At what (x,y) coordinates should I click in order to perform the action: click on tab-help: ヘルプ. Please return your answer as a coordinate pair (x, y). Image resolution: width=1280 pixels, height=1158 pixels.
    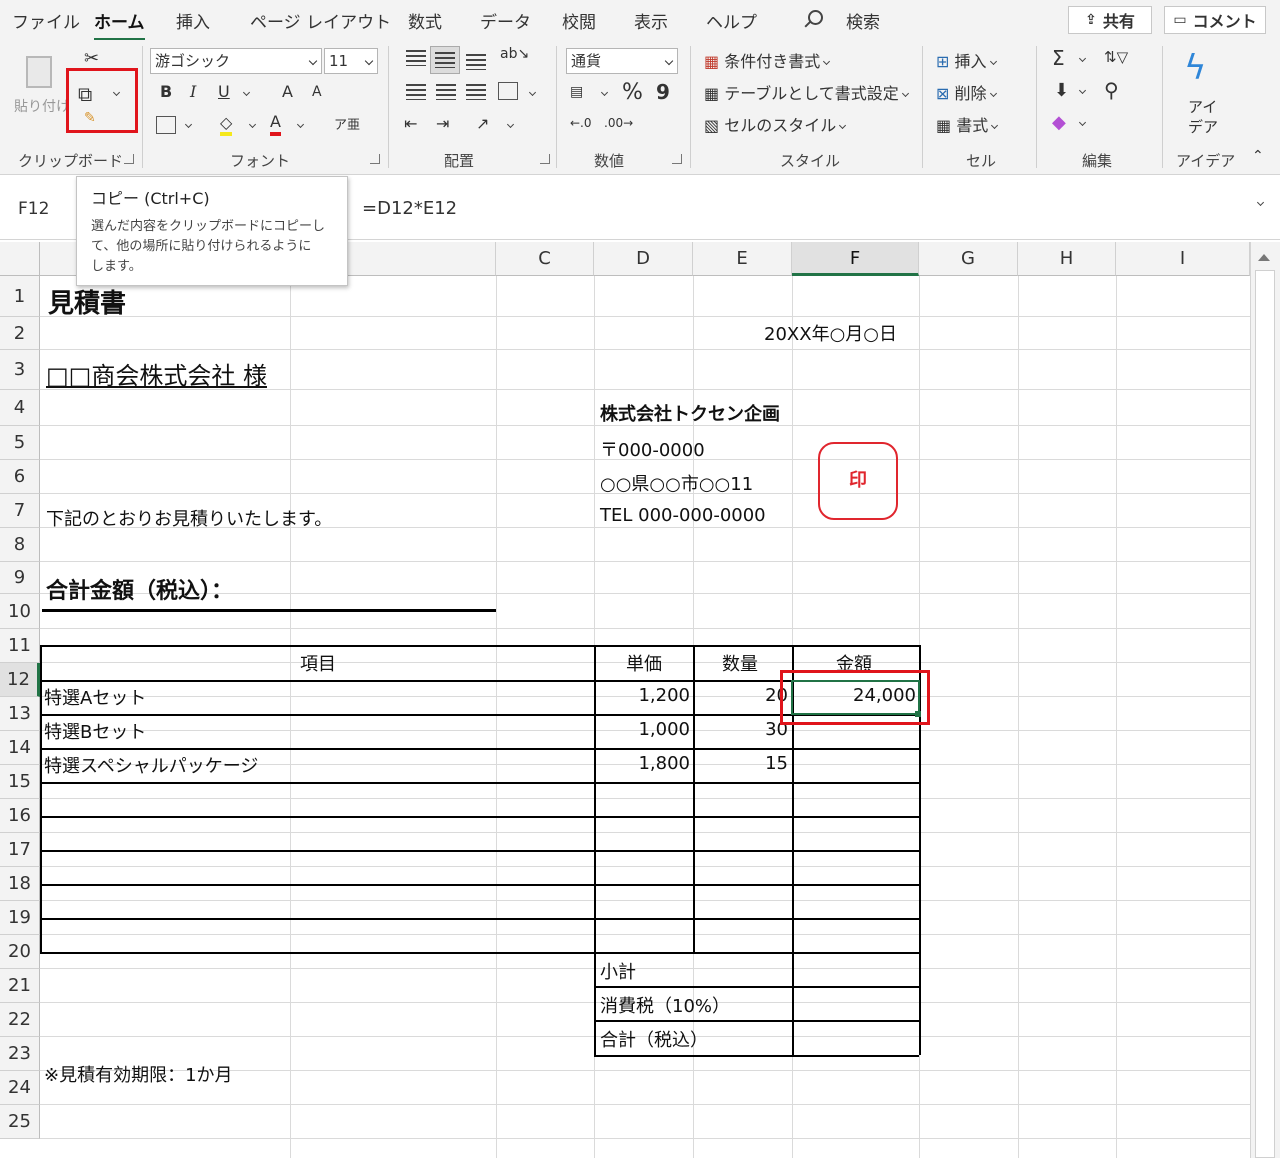
    Looking at the image, I should click on (731, 20).